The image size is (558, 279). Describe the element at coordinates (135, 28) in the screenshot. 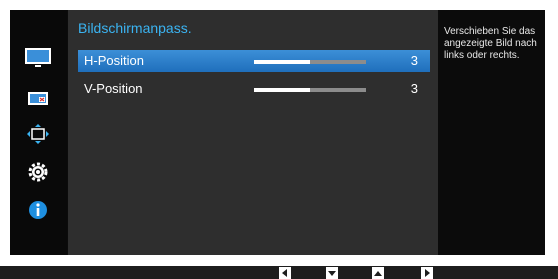

I see `menu-title: Bildschirmanpass.` at that location.